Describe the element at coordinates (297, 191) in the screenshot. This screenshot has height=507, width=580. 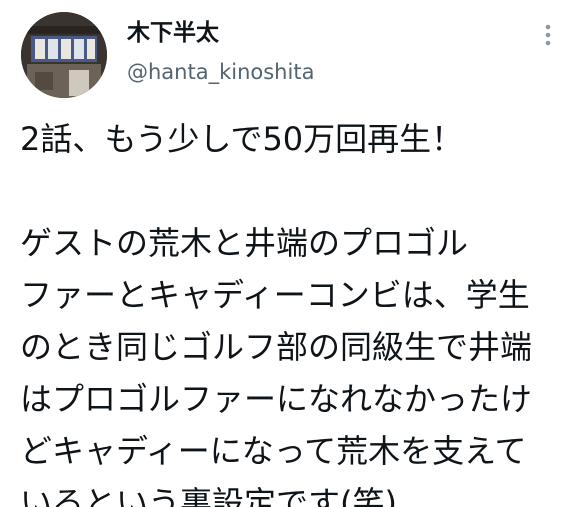
I see `tweet-text-blank-line` at that location.